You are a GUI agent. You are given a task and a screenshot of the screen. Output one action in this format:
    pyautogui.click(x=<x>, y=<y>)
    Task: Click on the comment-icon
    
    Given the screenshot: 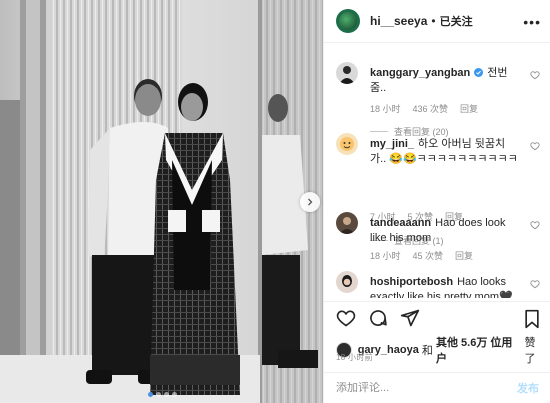 What is the action you would take?
    pyautogui.click(x=378, y=318)
    